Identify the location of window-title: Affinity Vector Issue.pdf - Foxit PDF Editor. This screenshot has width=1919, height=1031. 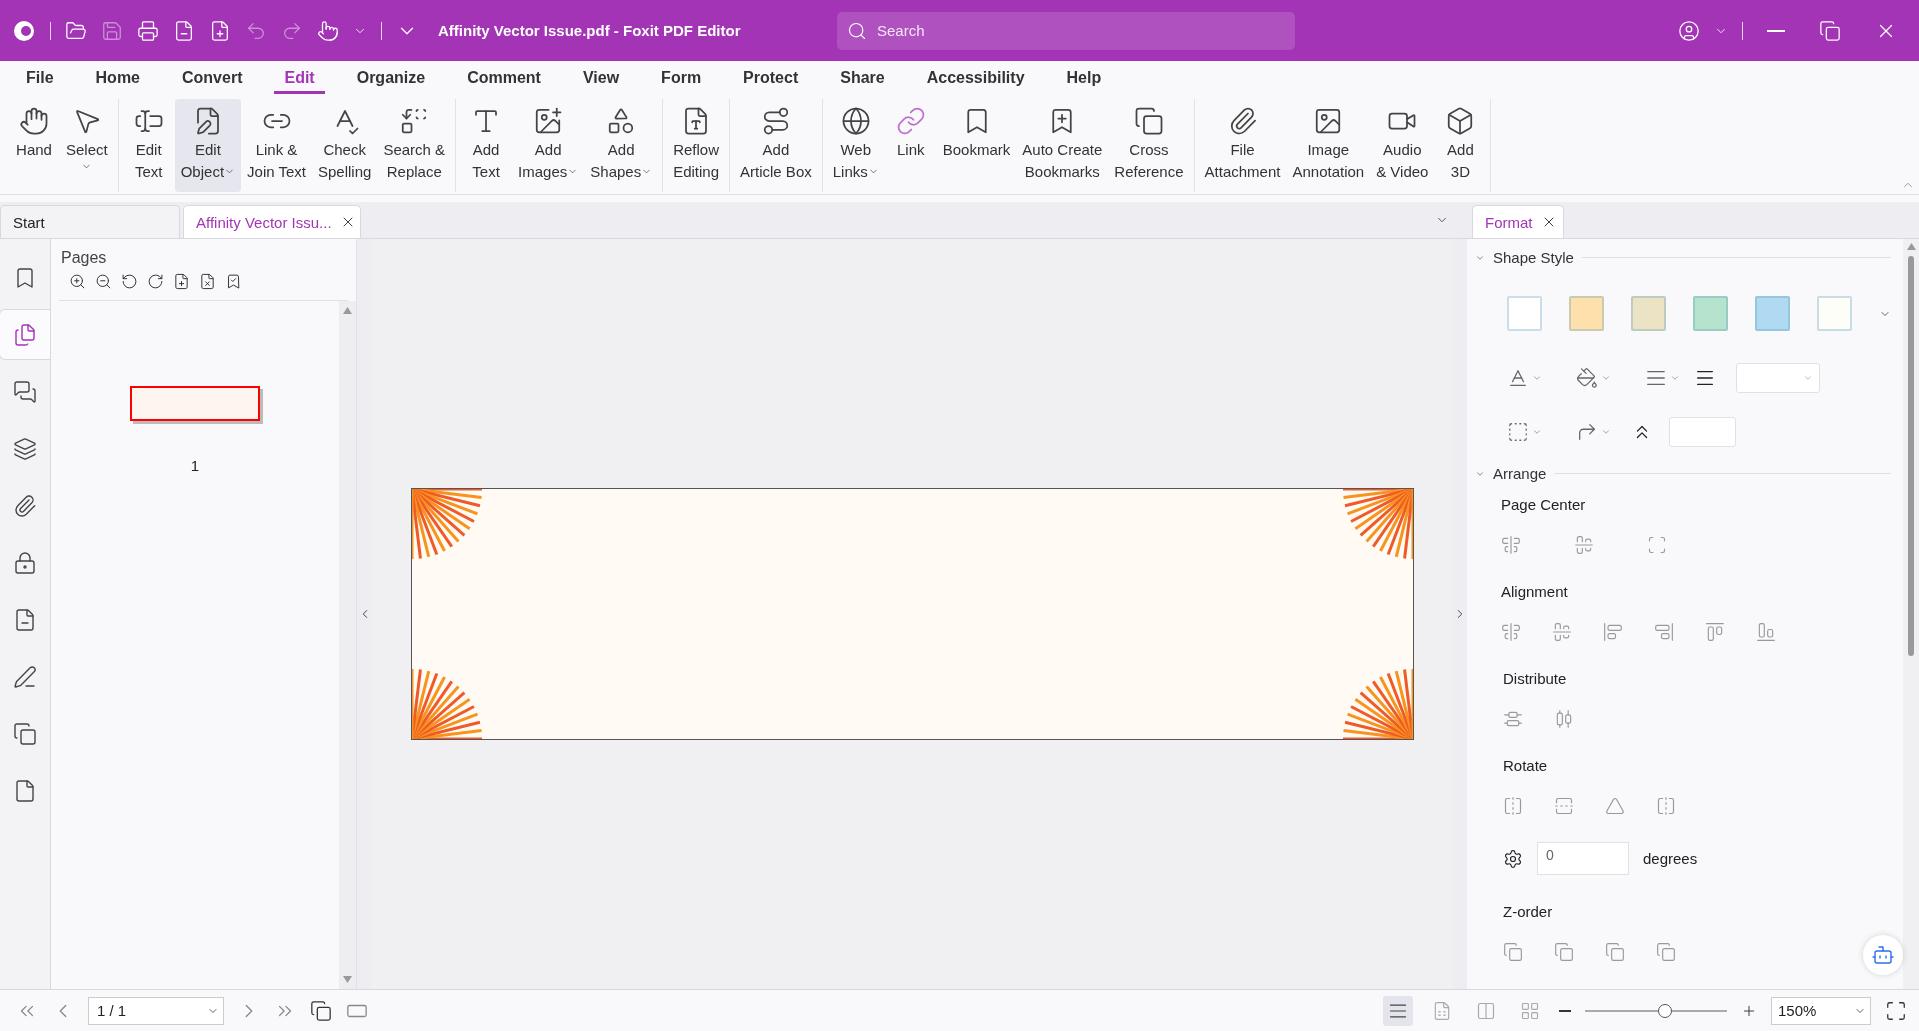
(590, 30).